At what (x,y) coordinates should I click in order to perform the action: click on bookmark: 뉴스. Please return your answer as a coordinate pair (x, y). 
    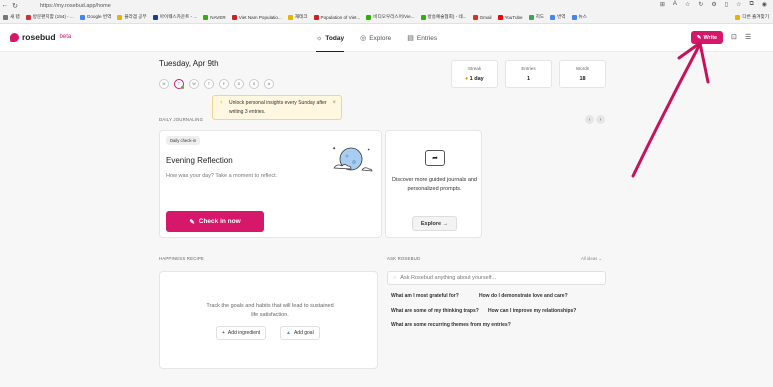
    Looking at the image, I should click on (579, 17).